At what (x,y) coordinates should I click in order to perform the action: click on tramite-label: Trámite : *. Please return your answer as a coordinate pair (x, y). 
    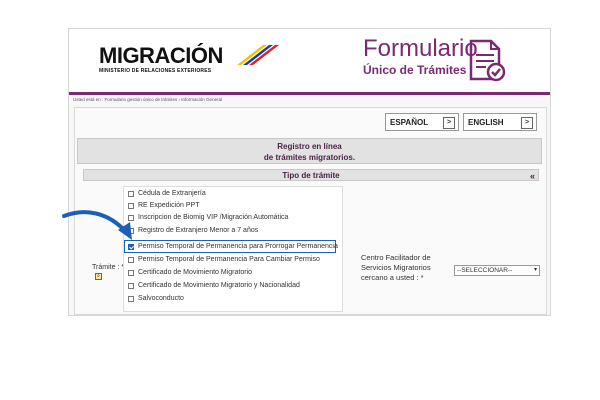
    Looking at the image, I should click on (108, 267).